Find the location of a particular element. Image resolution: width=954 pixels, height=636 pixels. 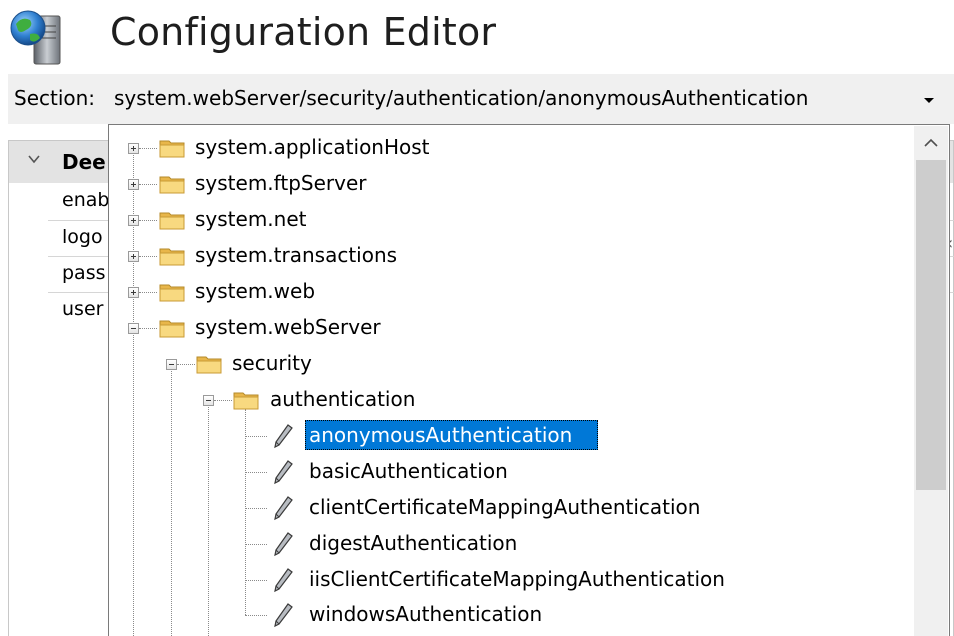

tree-item-windowsauthentication: windowsAuthentication is located at coordinates (425, 614).